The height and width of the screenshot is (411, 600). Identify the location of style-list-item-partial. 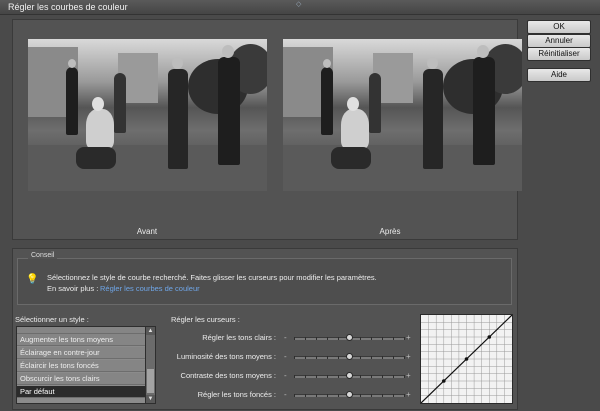
(81, 330).